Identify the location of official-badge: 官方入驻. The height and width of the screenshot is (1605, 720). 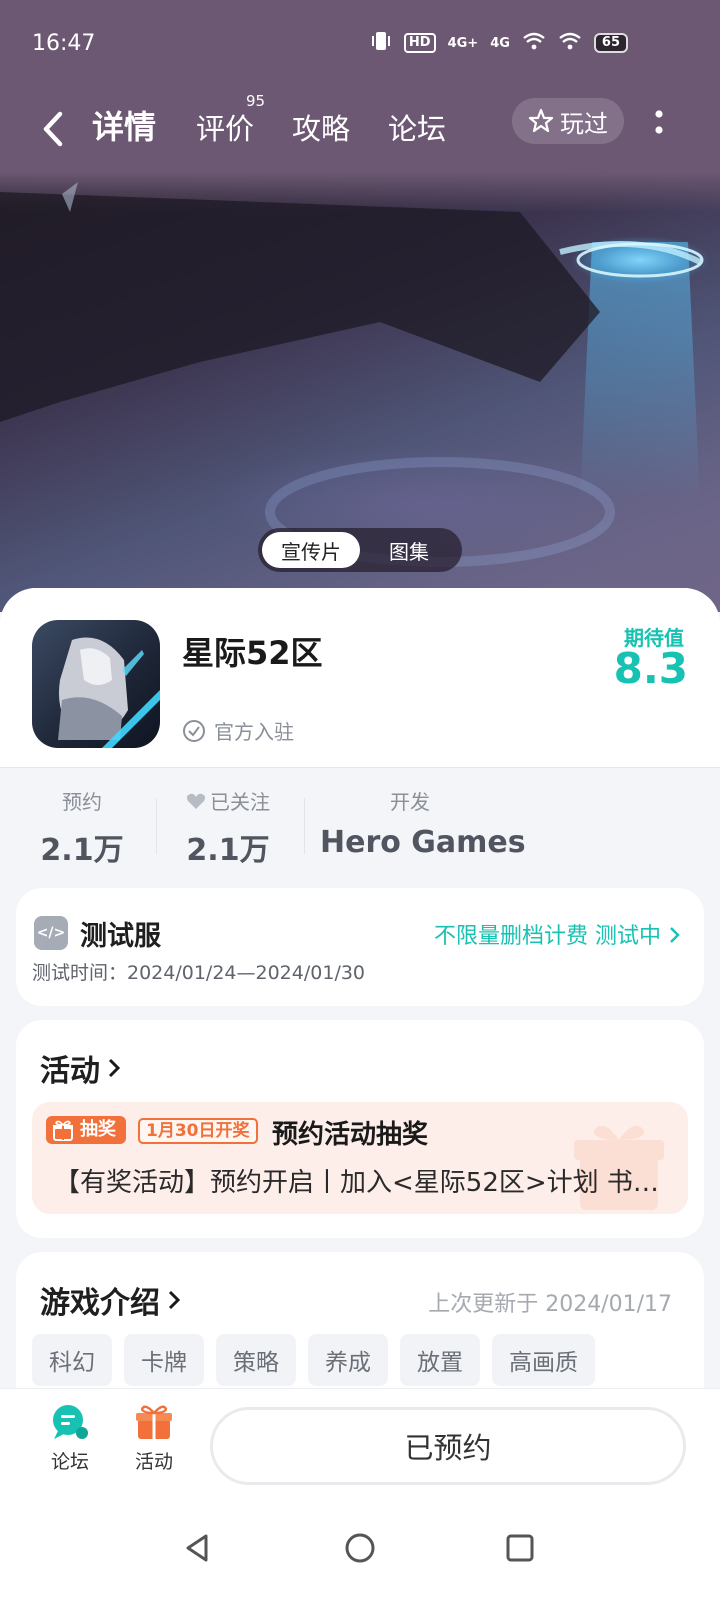
(238, 730).